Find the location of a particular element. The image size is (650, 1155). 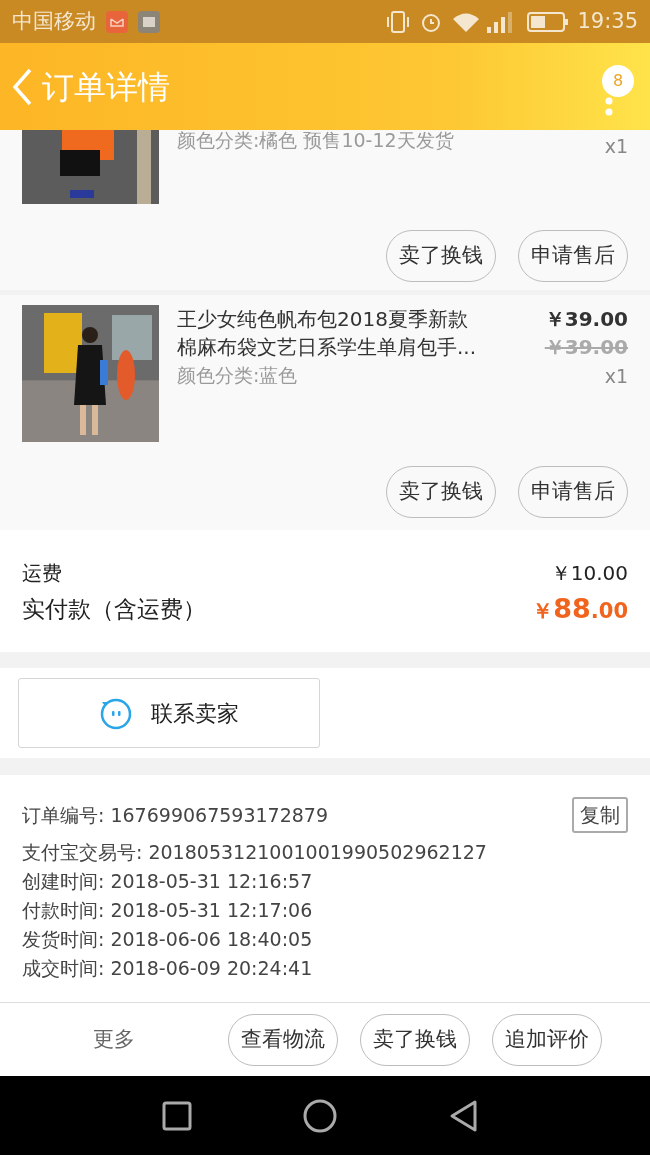

original-price: ￥39.00 is located at coordinates (586, 347).